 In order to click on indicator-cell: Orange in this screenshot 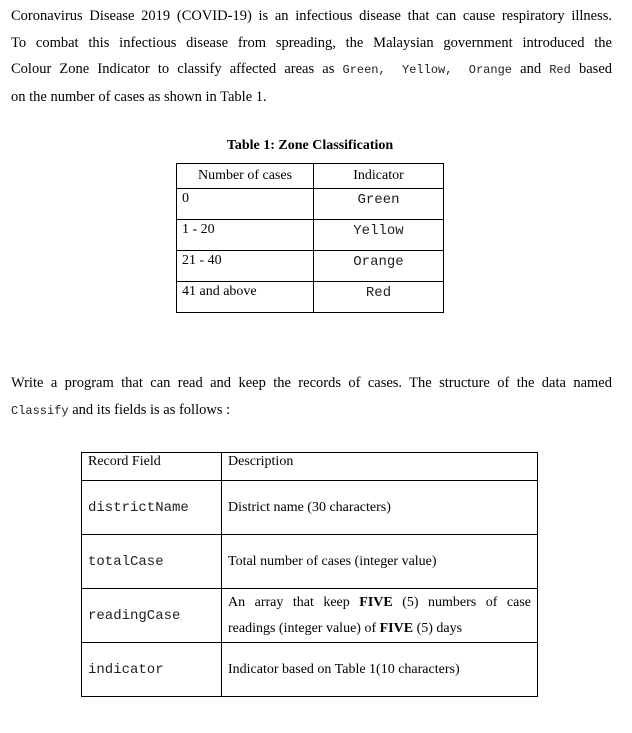, I will do `click(378, 266)`.